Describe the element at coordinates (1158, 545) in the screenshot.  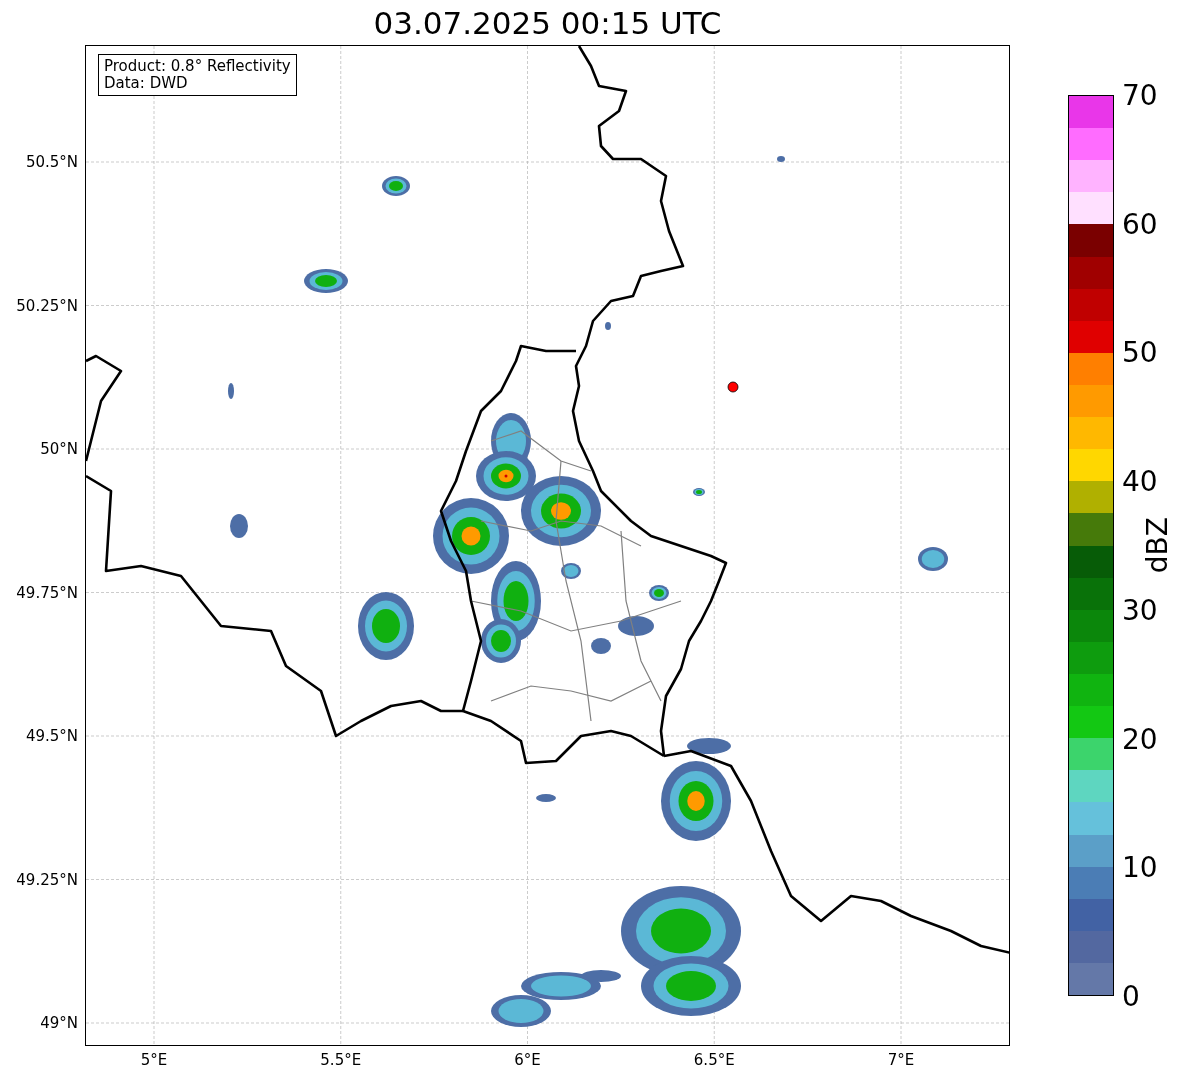
I see `colorbar-label: dBZ` at that location.